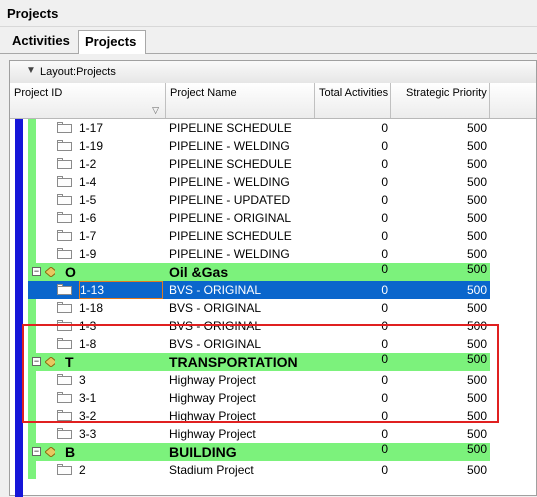 The height and width of the screenshot is (497, 537). I want to click on layout-bar: ▼ Layout:Projects, so click(273, 72).